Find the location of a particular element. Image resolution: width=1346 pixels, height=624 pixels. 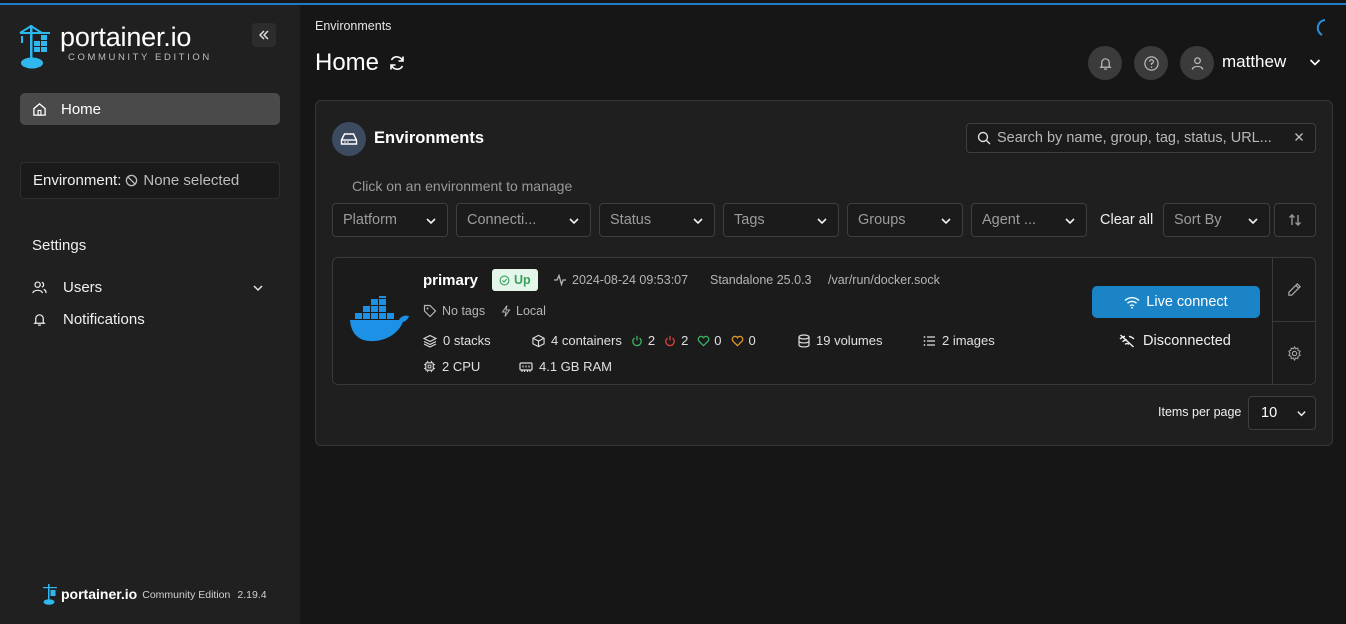

refresh-icon is located at coordinates (397, 63).